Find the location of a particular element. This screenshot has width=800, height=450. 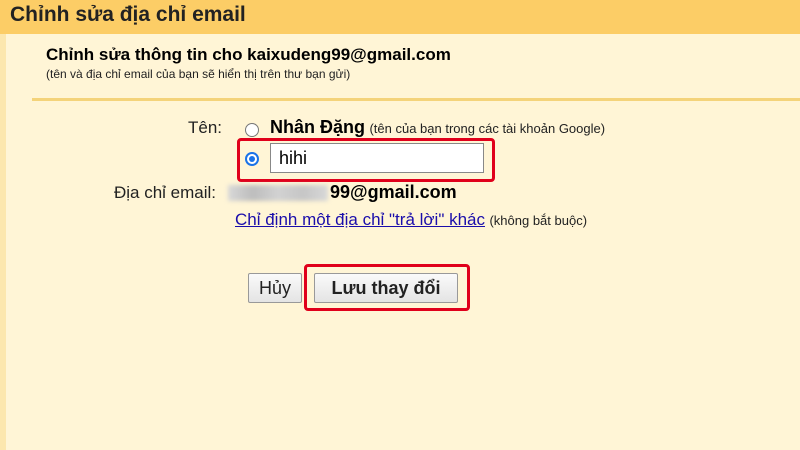

google-name: Nhân Đặng is located at coordinates (318, 127).